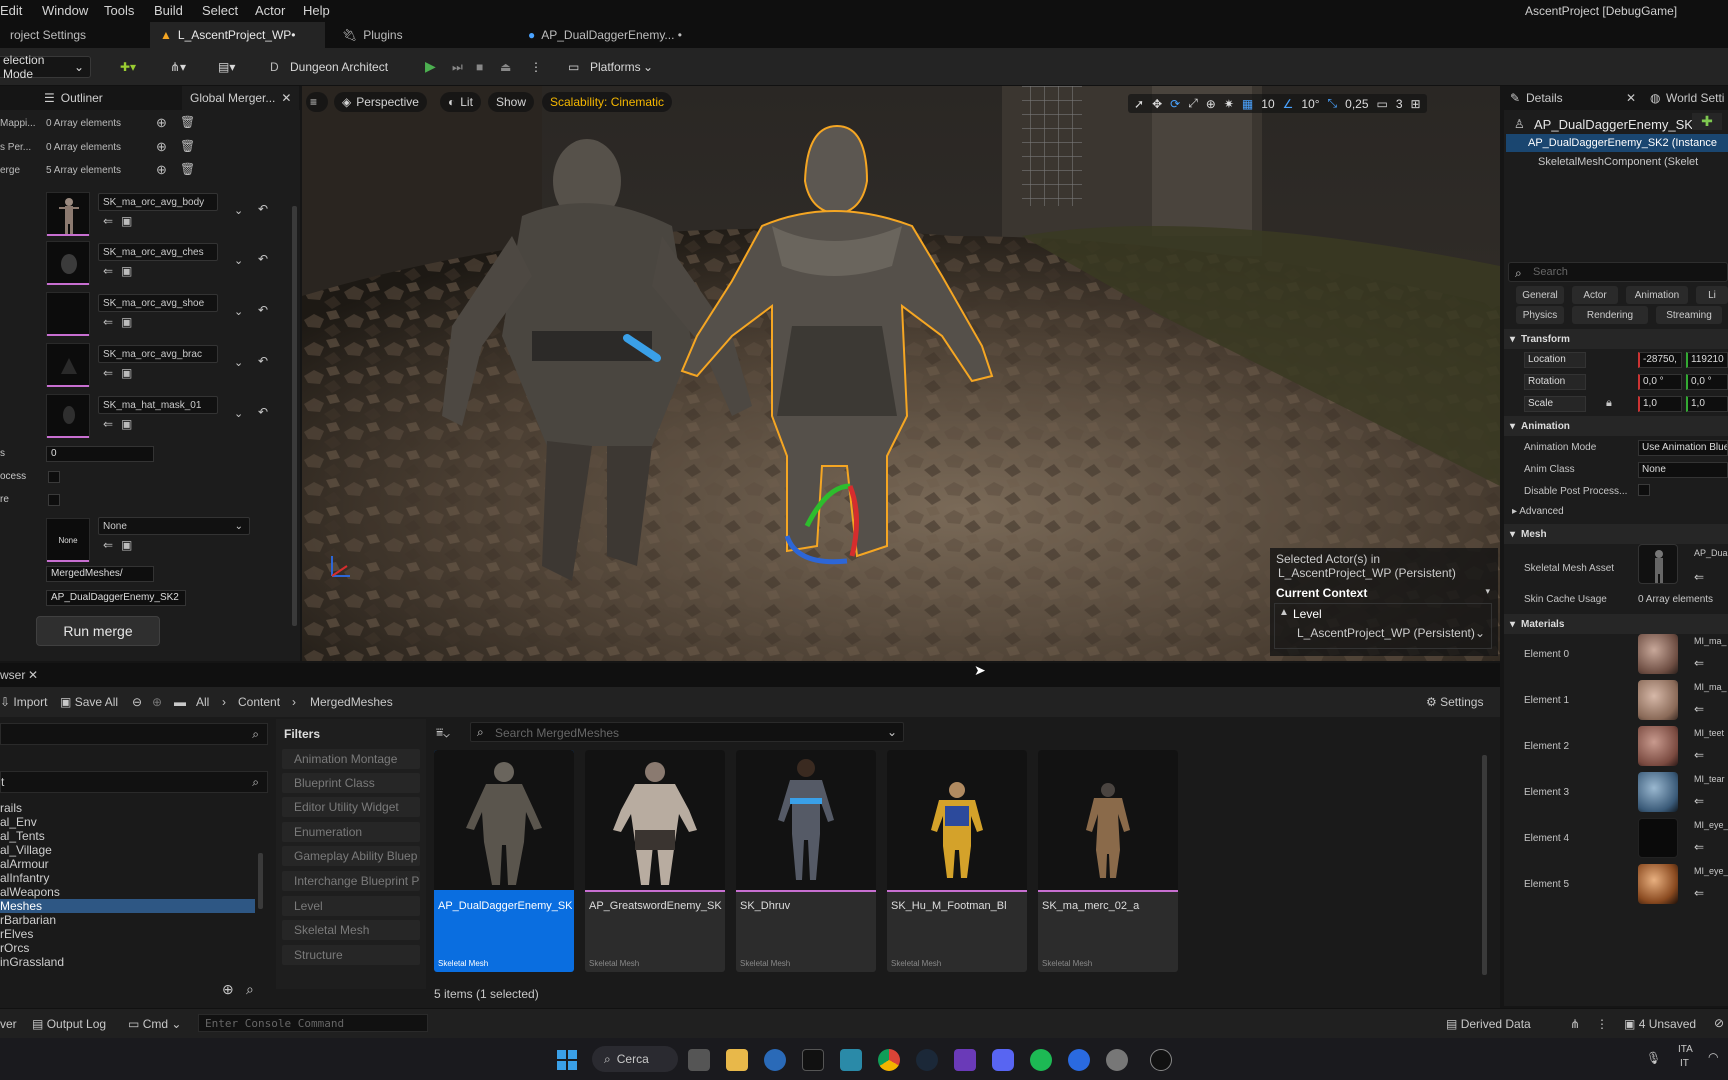  Describe the element at coordinates (505, 67) in the screenshot. I see `eject-icon: ⏏` at that location.